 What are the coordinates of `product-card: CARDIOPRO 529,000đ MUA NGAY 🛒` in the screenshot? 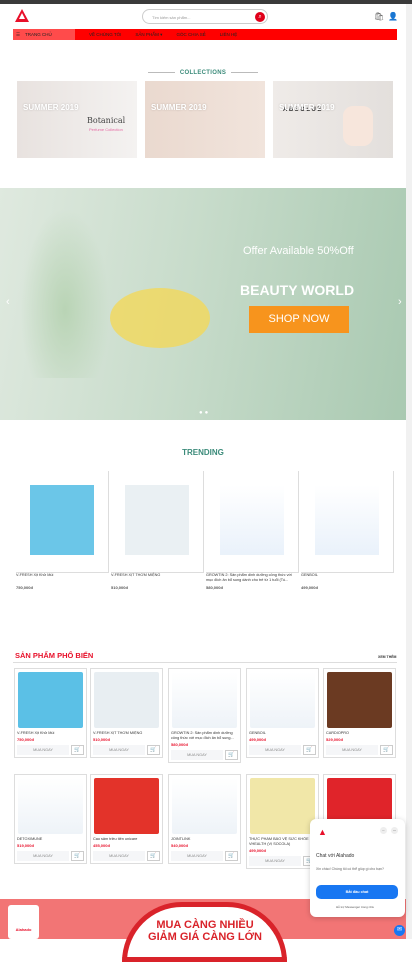 It's located at (359, 713).